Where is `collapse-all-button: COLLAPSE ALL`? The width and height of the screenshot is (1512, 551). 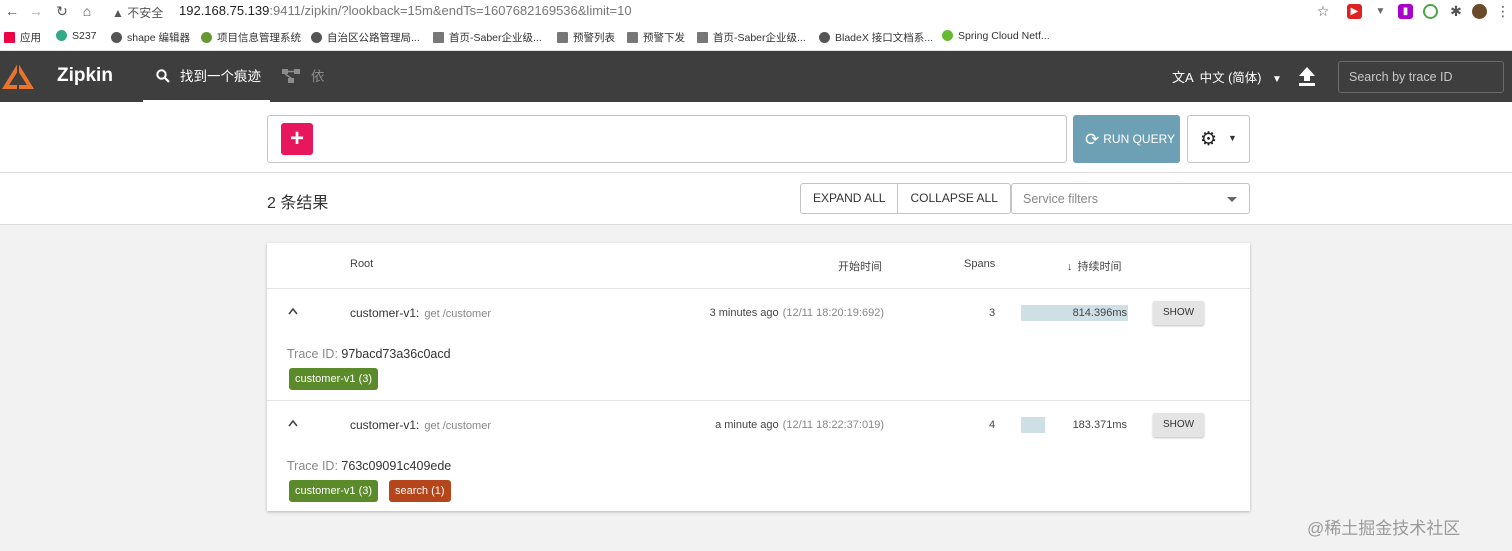
collapse-all-button: COLLAPSE ALL is located at coordinates (953, 198).